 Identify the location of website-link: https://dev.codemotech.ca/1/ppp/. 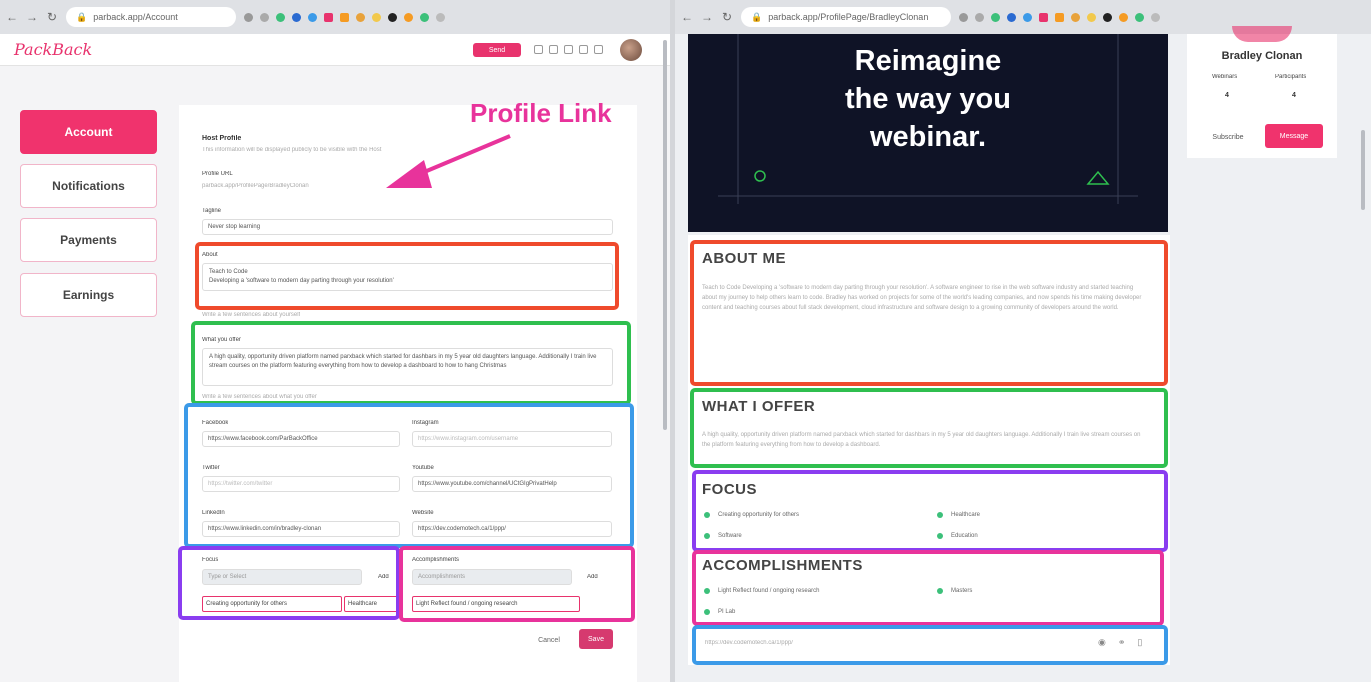
(749, 643).